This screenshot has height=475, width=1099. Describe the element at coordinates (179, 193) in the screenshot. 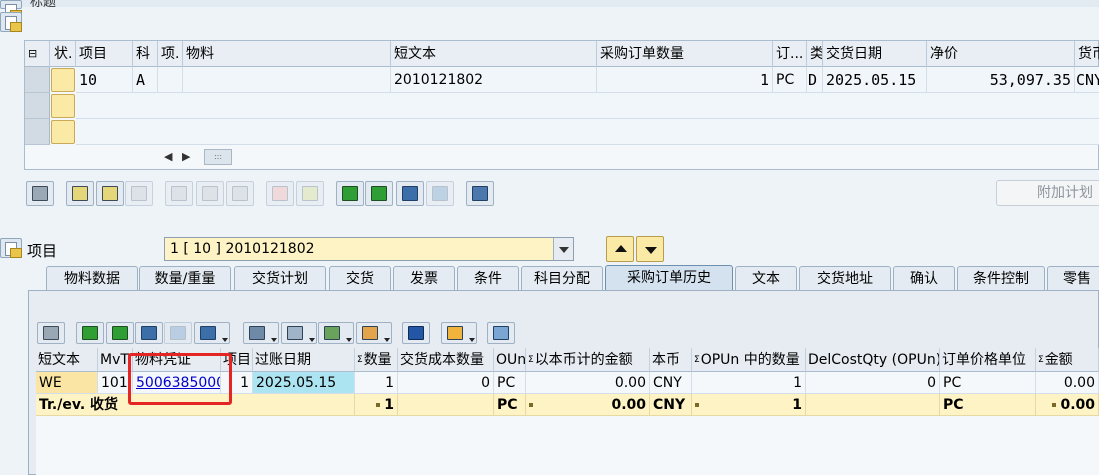

I see `delete-item-button` at that location.